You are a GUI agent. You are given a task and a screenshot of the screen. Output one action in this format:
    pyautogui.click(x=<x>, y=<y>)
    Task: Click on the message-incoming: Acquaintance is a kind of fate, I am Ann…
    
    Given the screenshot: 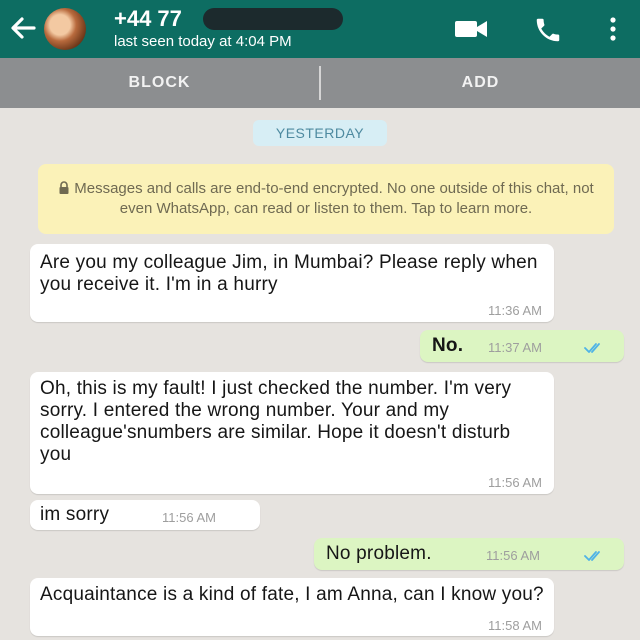 What is the action you would take?
    pyautogui.click(x=292, y=607)
    